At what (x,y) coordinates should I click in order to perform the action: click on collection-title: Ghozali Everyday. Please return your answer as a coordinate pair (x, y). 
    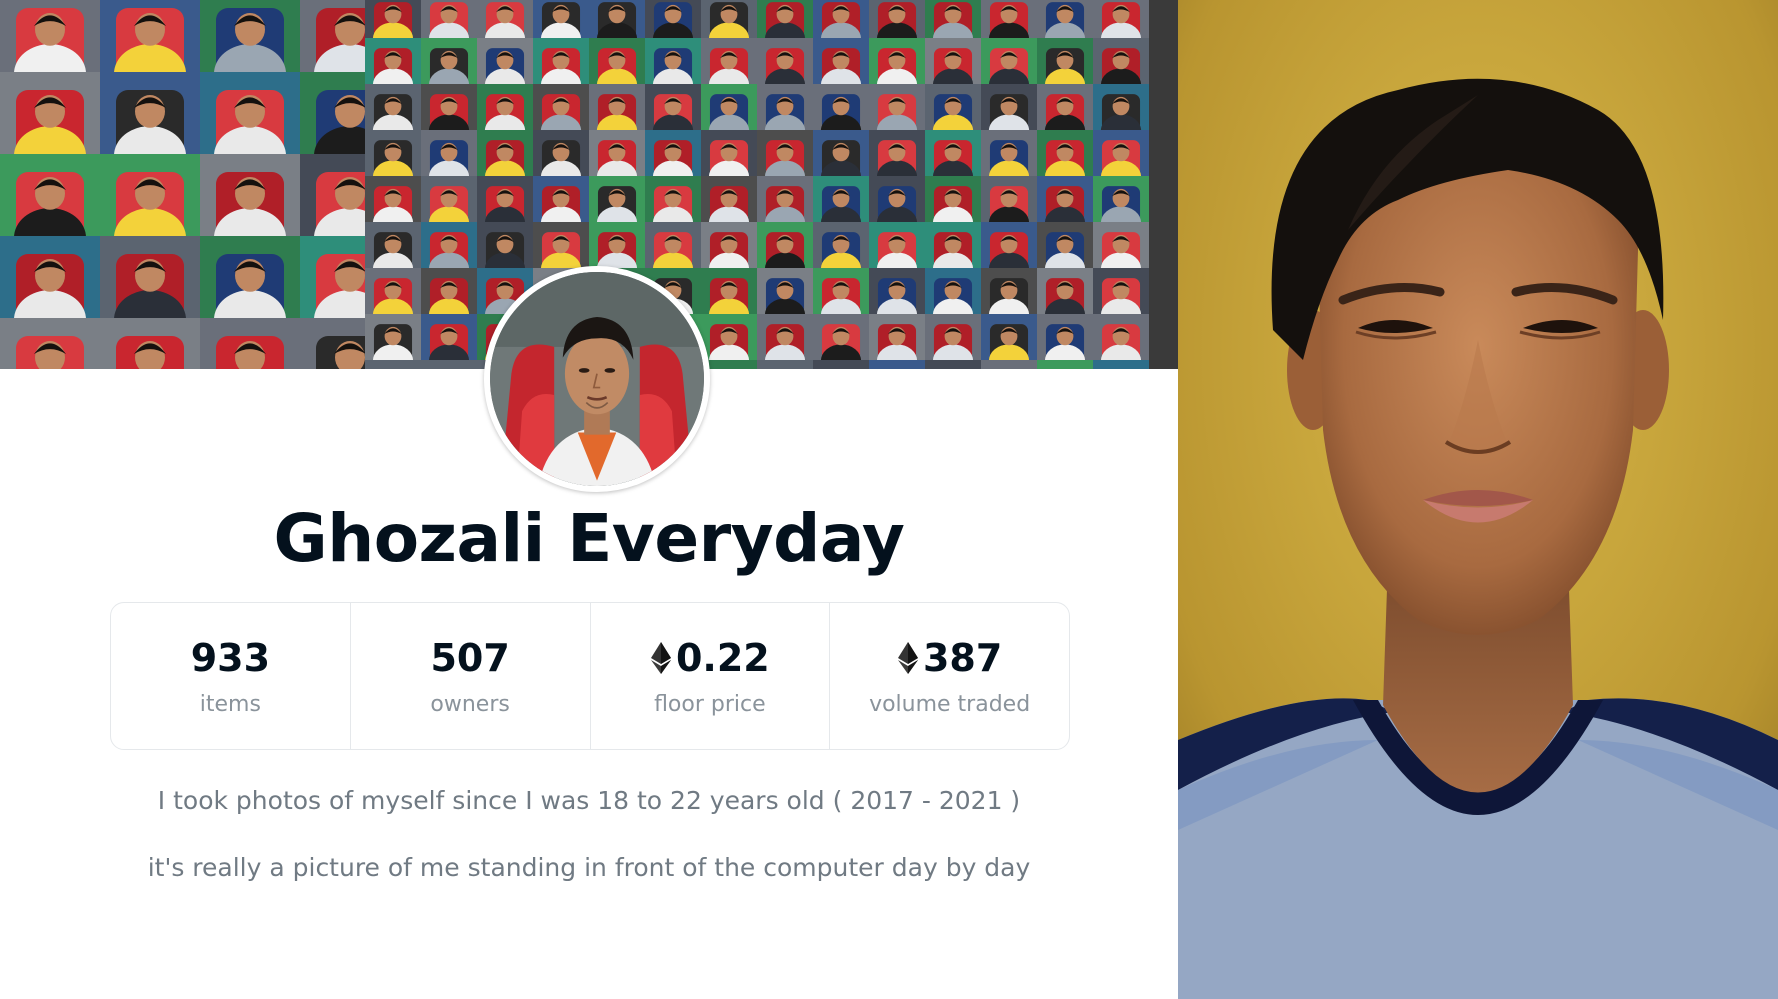
    Looking at the image, I should click on (589, 538).